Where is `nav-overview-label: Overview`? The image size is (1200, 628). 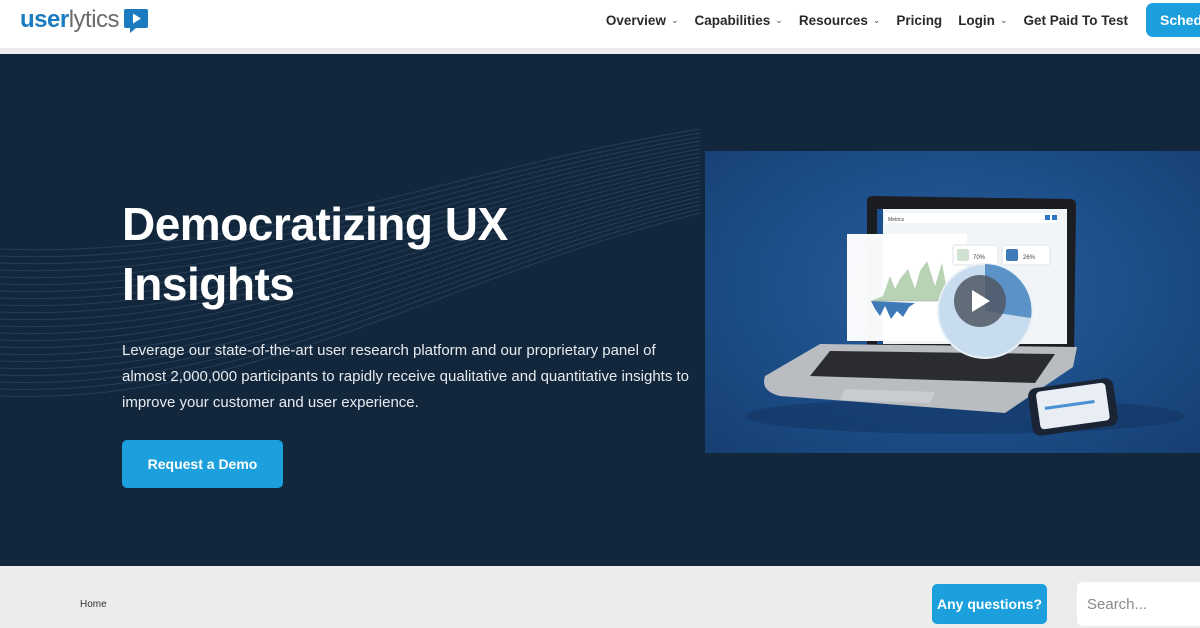 nav-overview-label: Overview is located at coordinates (635, 20).